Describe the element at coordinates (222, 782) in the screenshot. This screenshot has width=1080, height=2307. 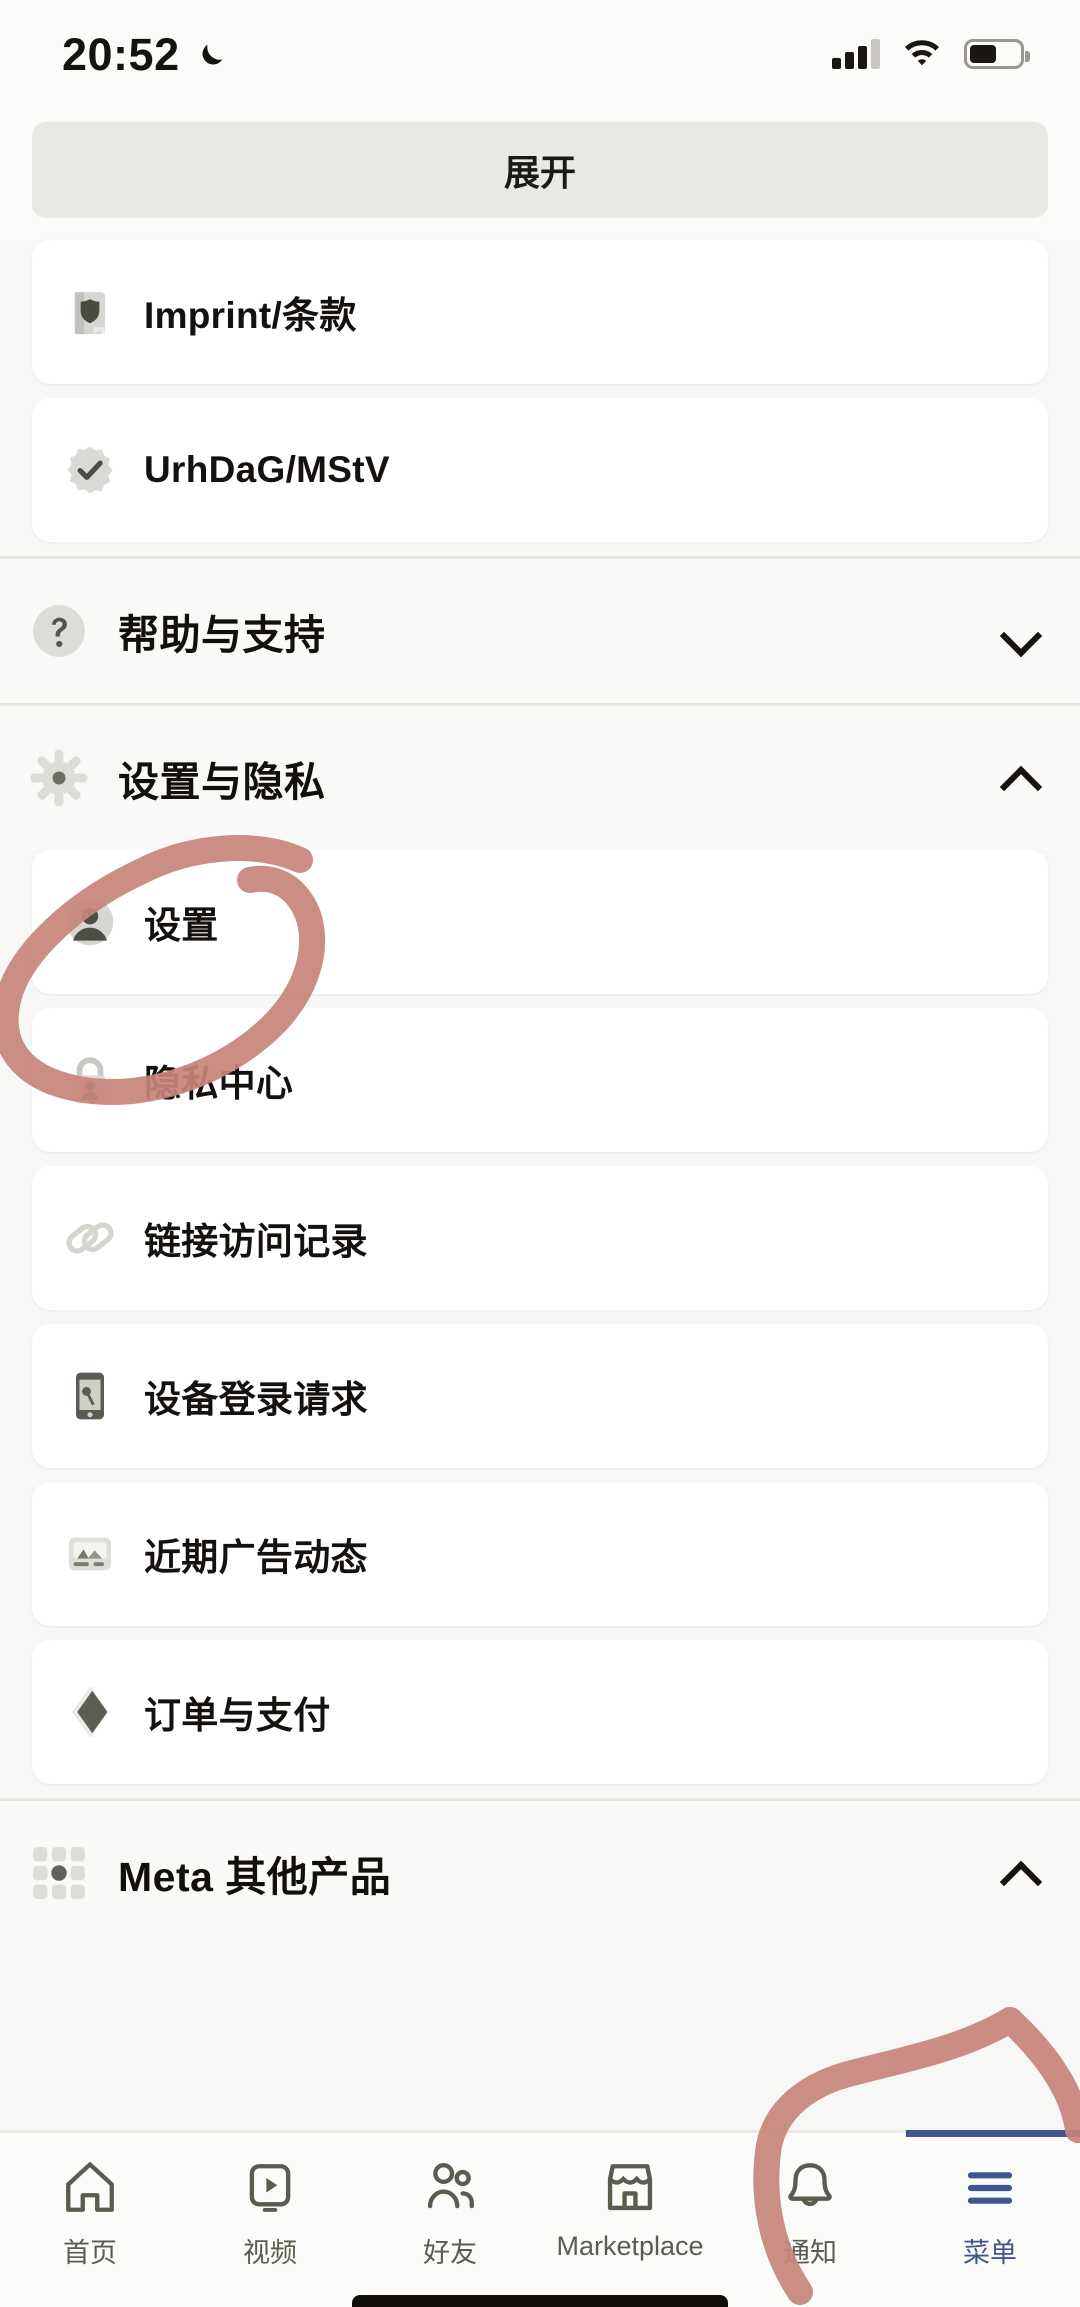
I see `section-title: 设置与隐私` at that location.